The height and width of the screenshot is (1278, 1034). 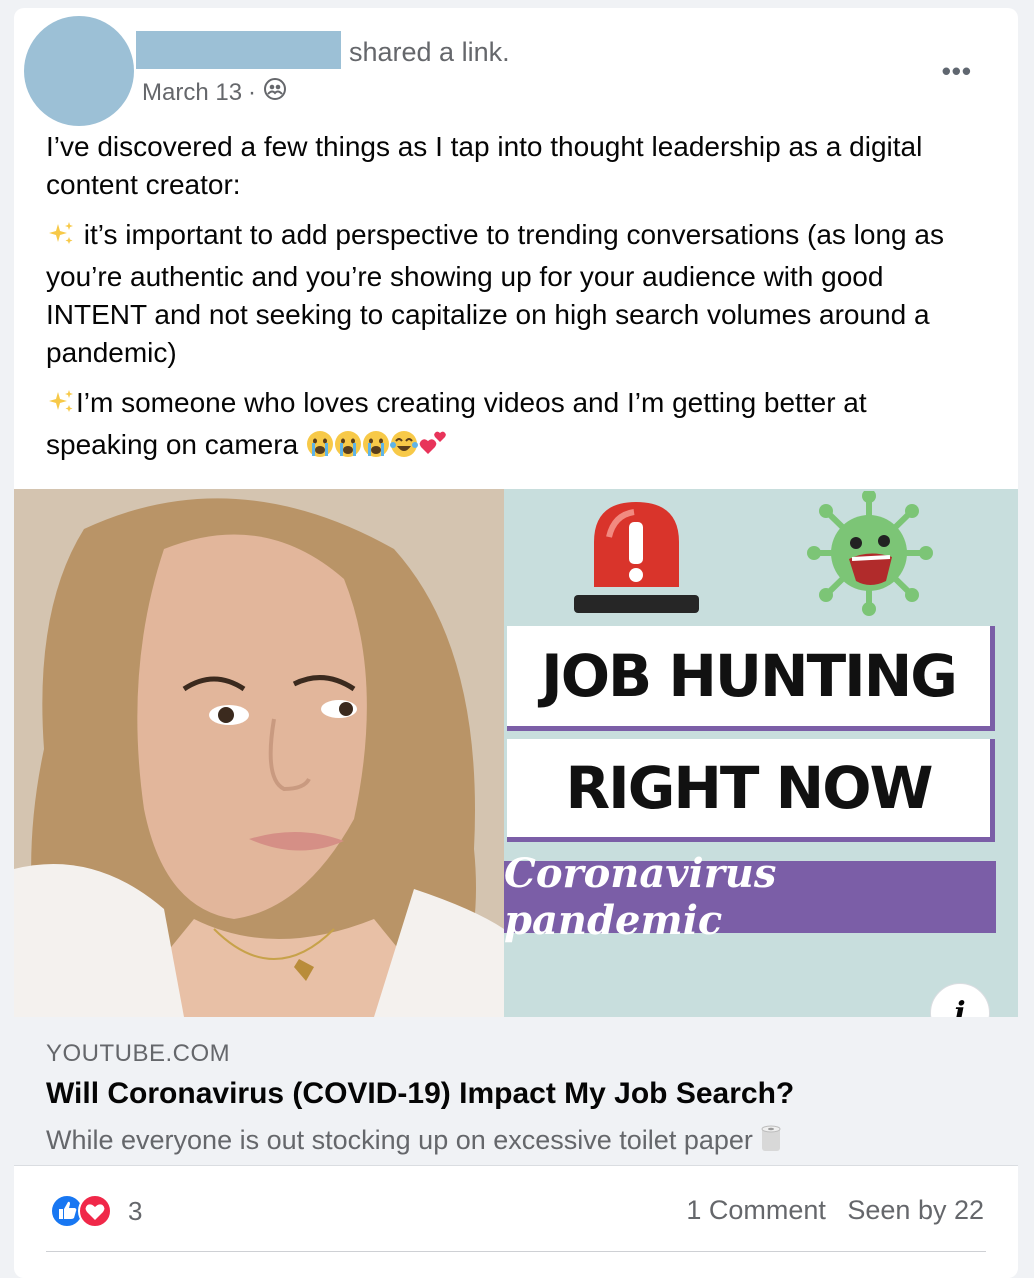 I want to click on toilet-paper-icon, so click(x=771, y=1142).